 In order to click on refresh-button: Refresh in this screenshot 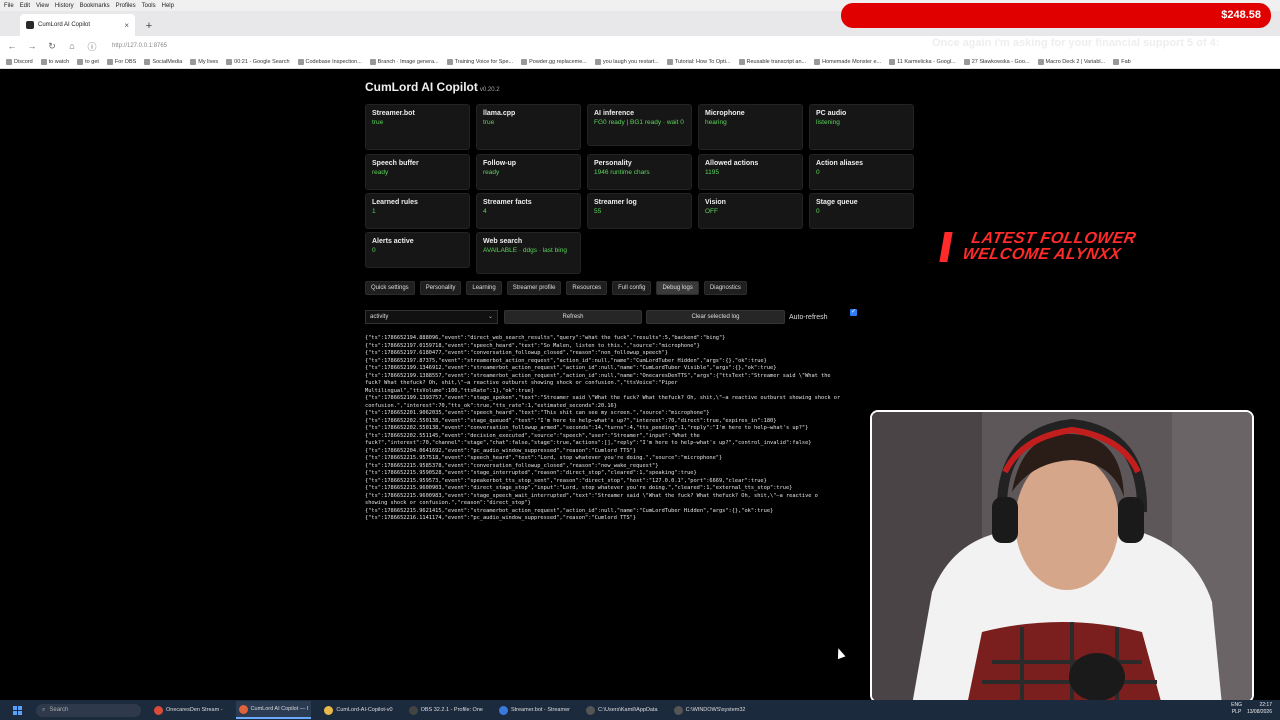, I will do `click(573, 317)`.